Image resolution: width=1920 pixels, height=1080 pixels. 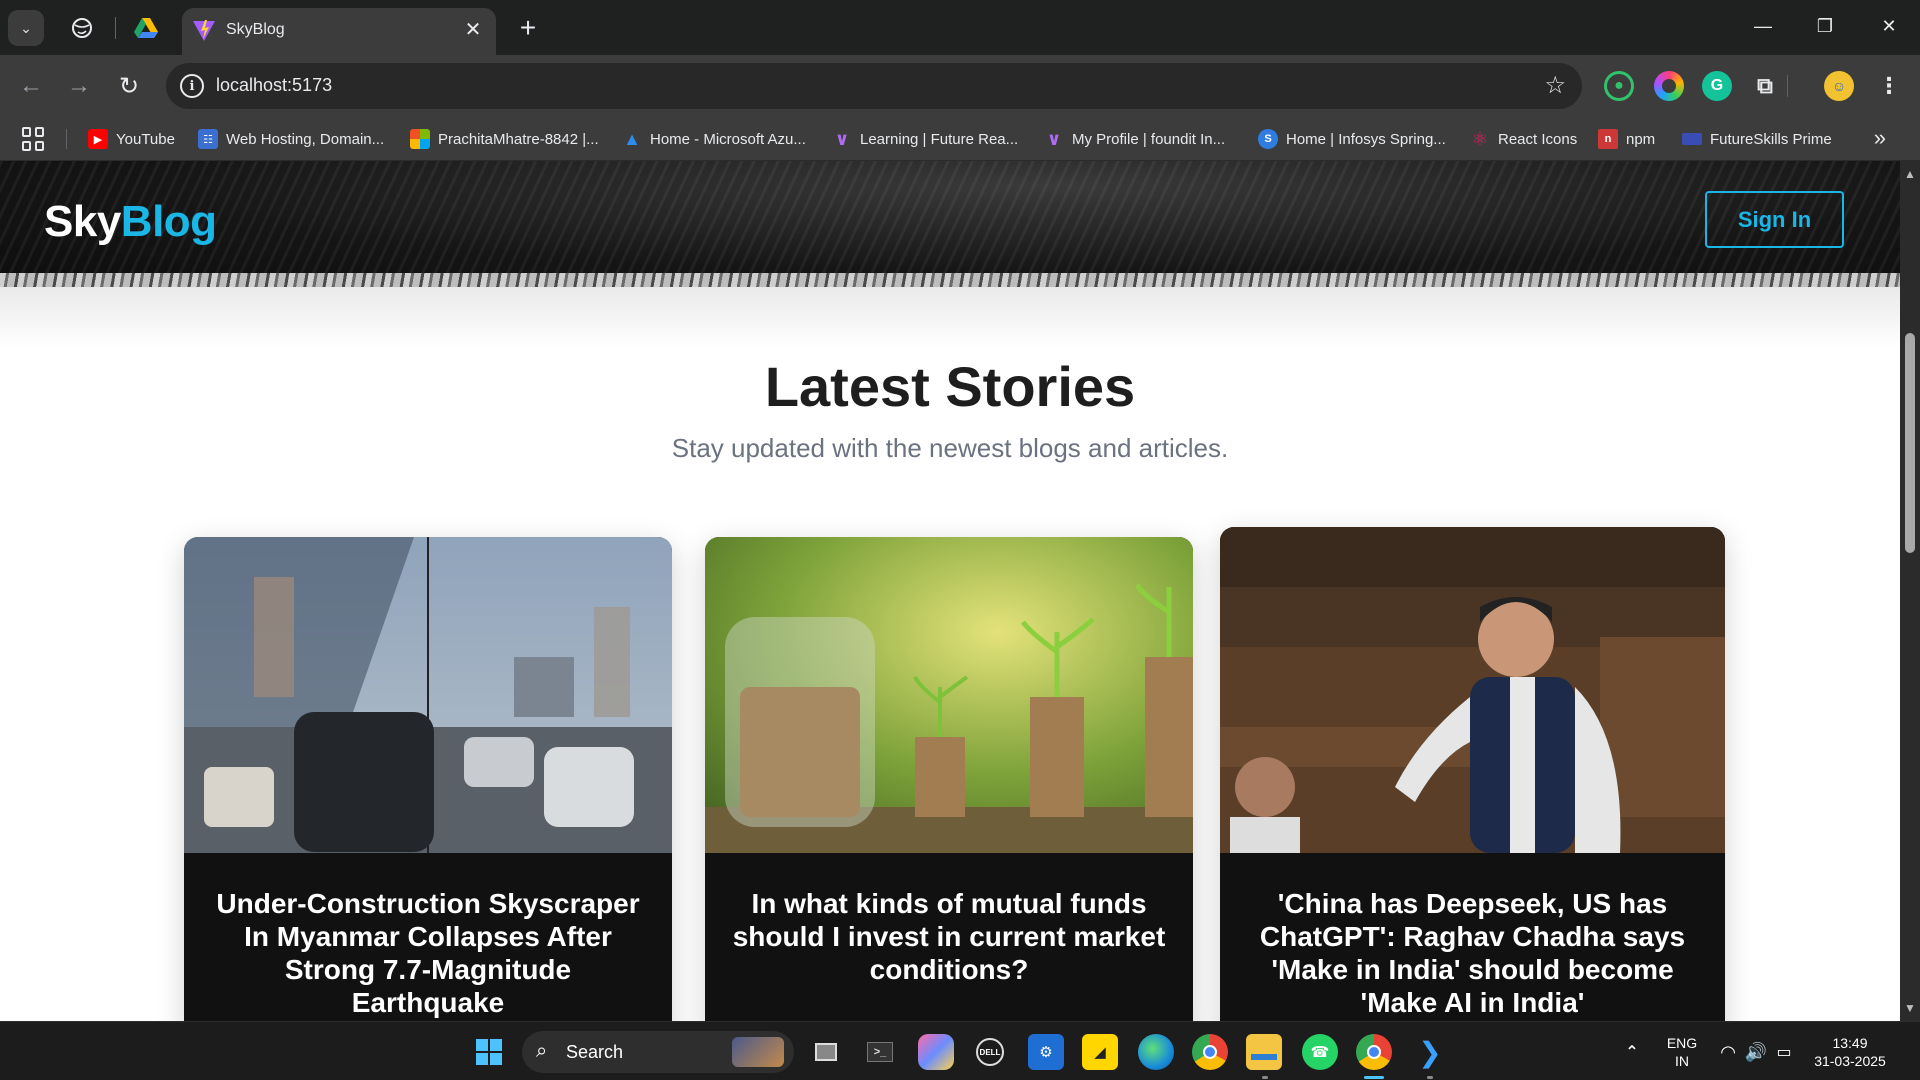 I want to click on more-bookmarks-chevron-icon: », so click(x=1880, y=138).